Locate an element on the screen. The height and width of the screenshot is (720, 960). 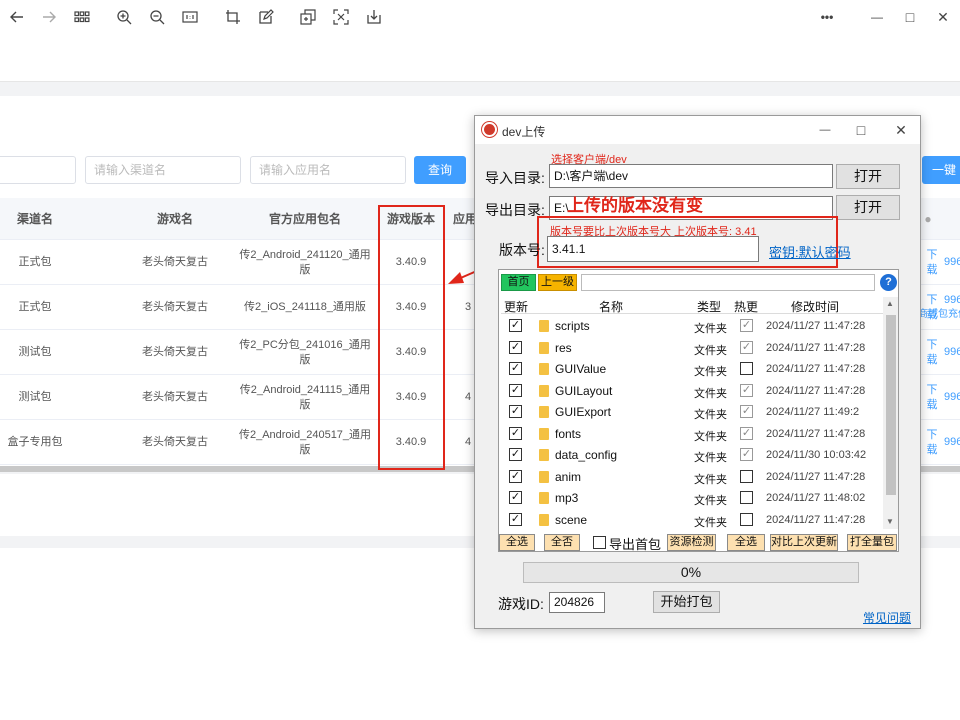
faq-link: 常见问题 is located at coordinates (887, 617).